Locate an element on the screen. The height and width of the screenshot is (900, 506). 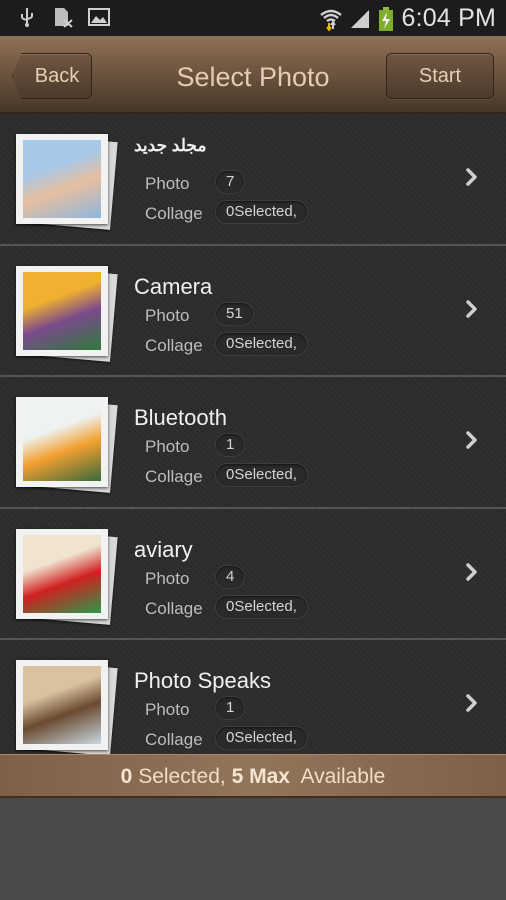
signal-icon is located at coordinates (360, 18).